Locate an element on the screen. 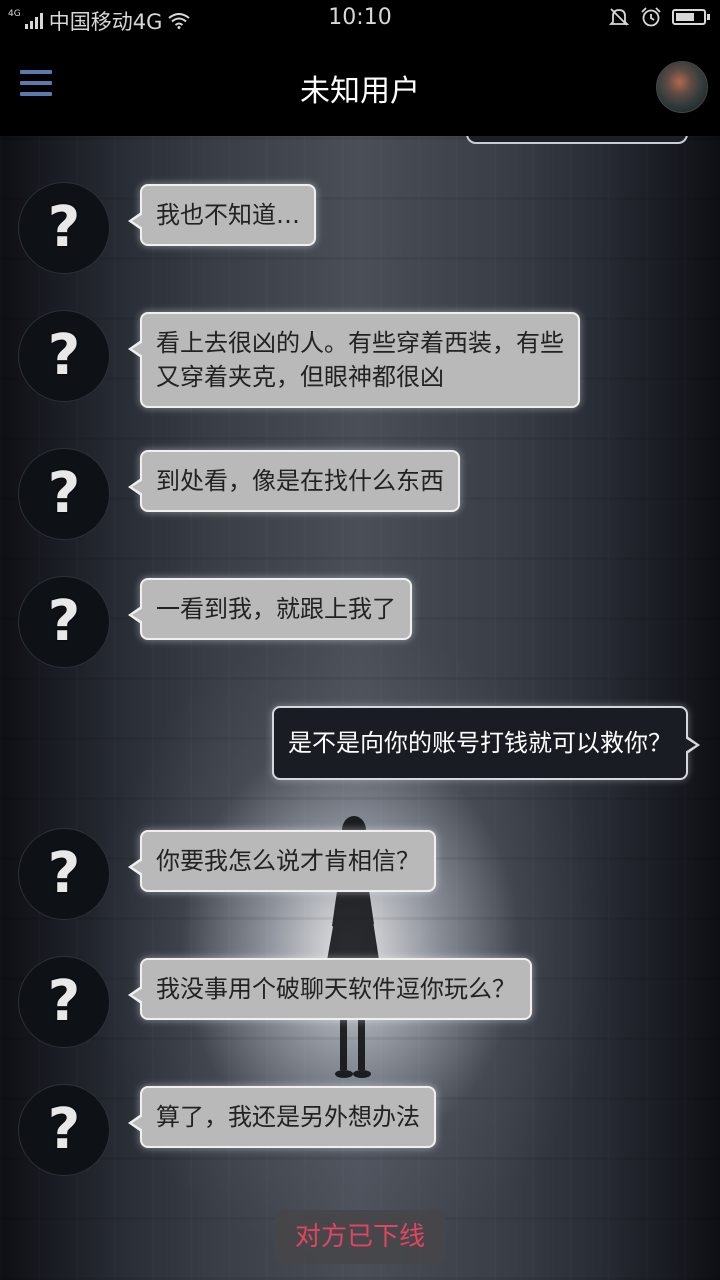 This screenshot has height=1280, width=720. message-bubble: 算了，我还是另外想办法 is located at coordinates (282, 1117).